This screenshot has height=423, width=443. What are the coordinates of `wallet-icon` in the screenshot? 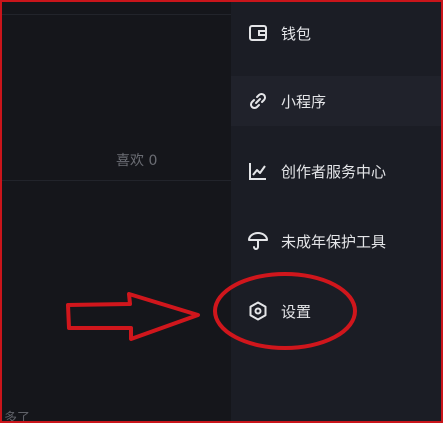 It's located at (258, 33).